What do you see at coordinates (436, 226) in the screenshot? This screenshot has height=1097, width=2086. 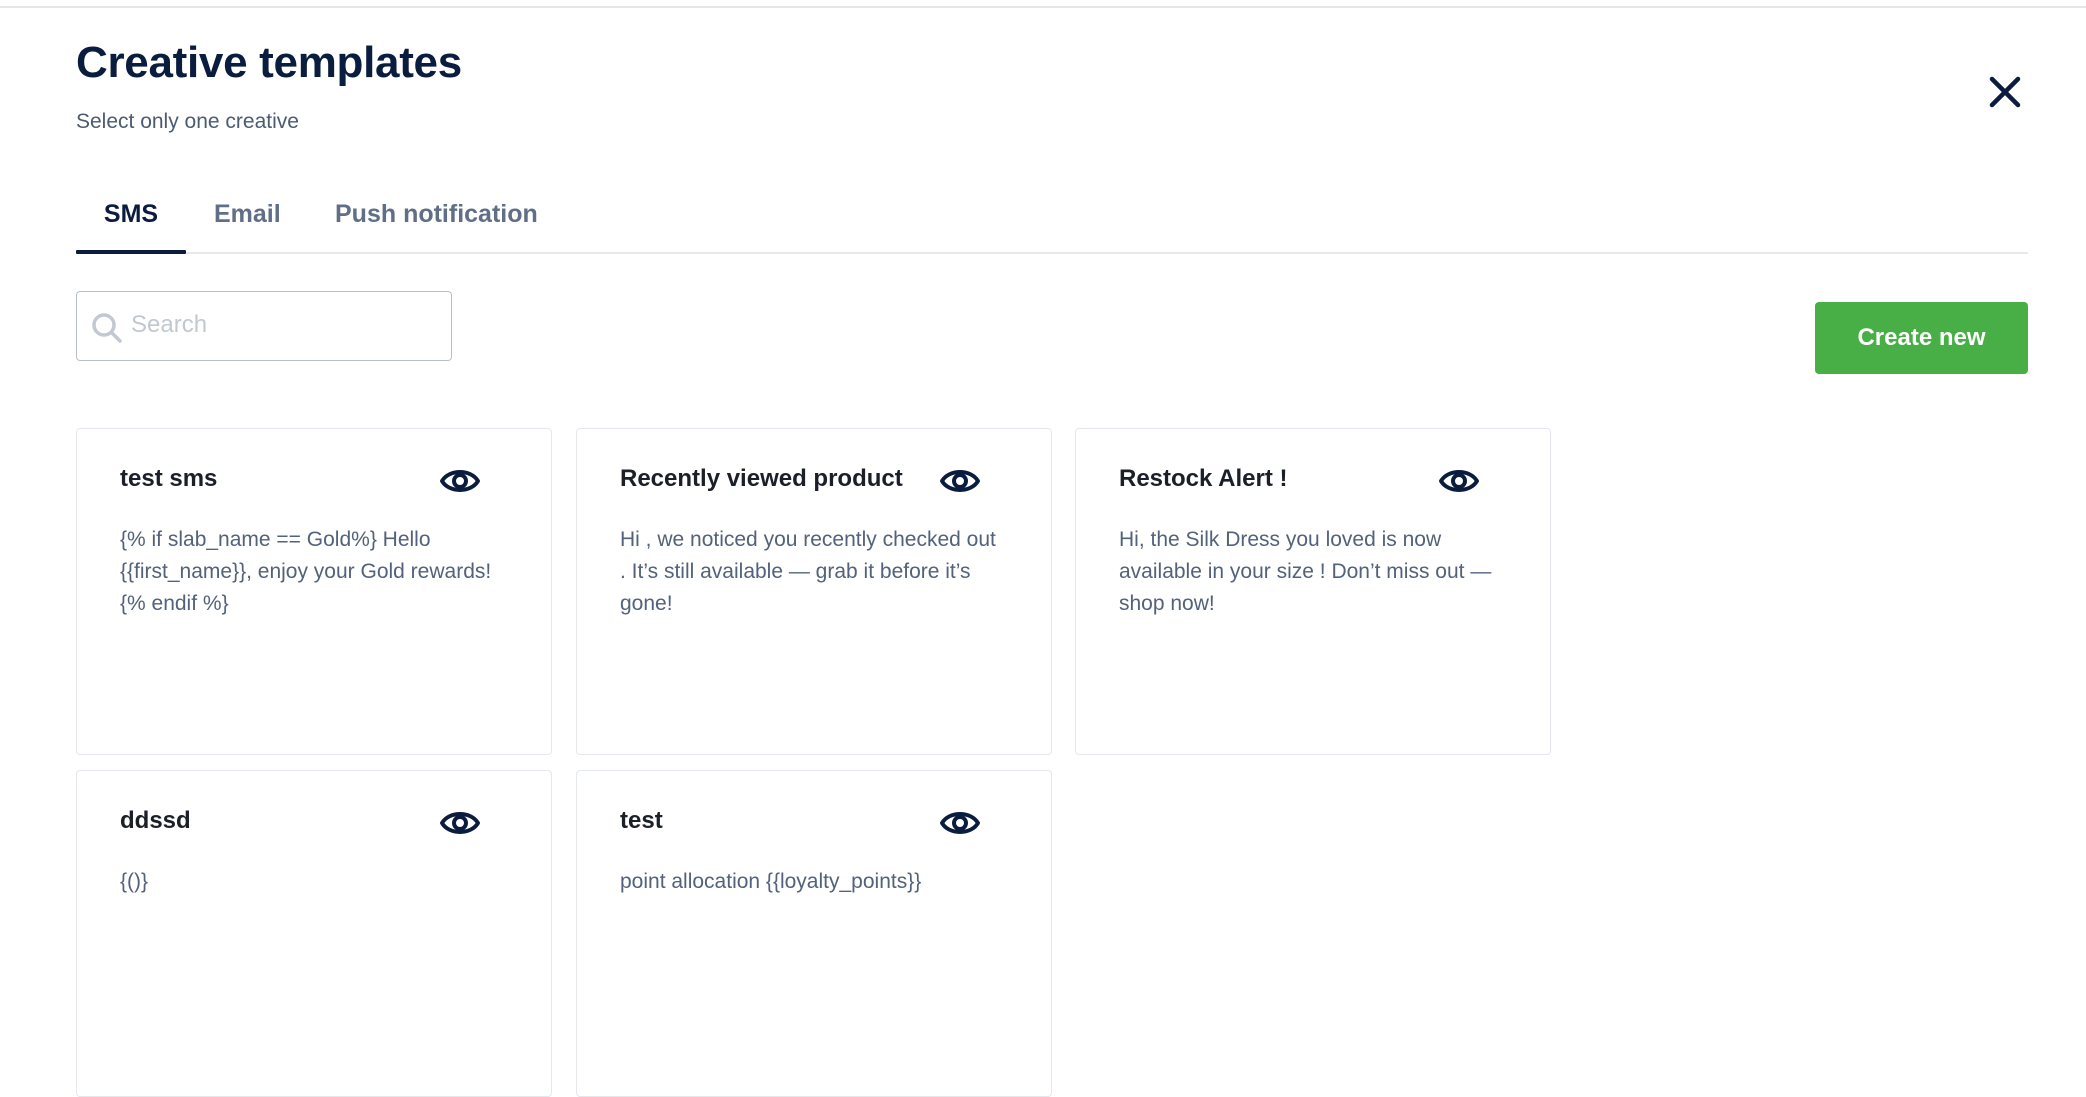 I see `tab-push-notification: Push notification` at bounding box center [436, 226].